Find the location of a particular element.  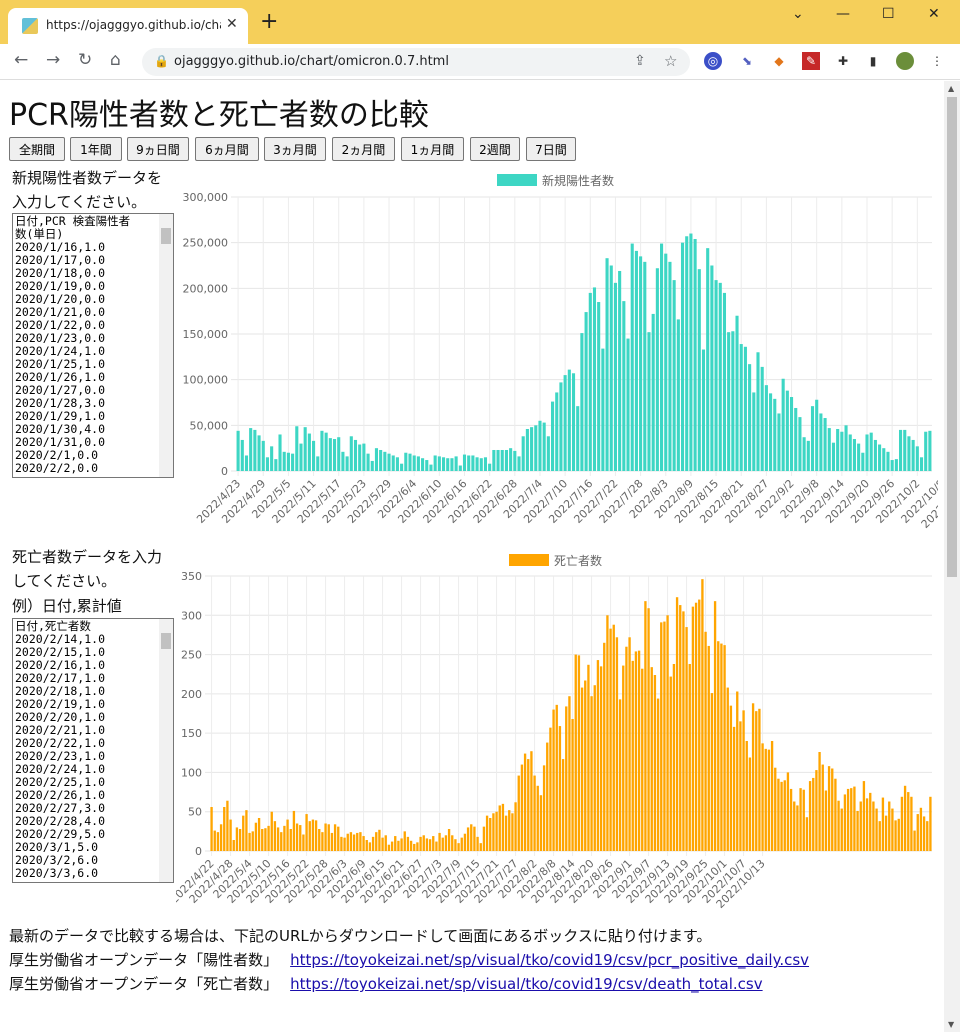

tab-title: https://ojagggyo.github.io/chart/ is located at coordinates (133, 25).